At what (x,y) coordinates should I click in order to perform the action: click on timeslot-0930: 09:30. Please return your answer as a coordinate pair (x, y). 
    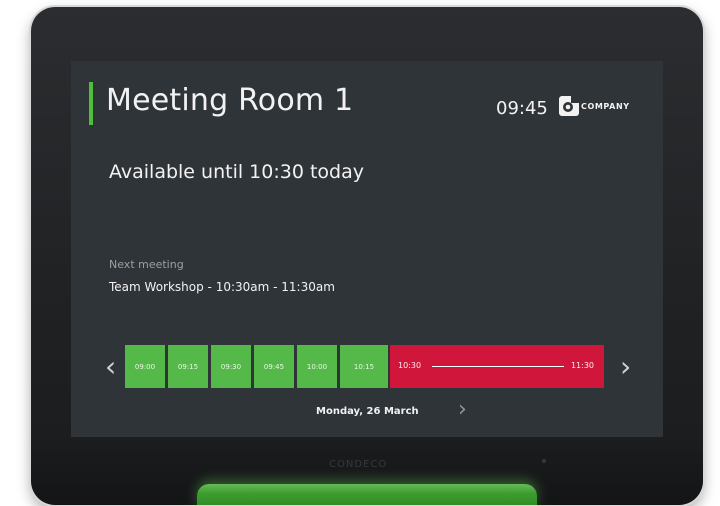
    Looking at the image, I should click on (231, 366).